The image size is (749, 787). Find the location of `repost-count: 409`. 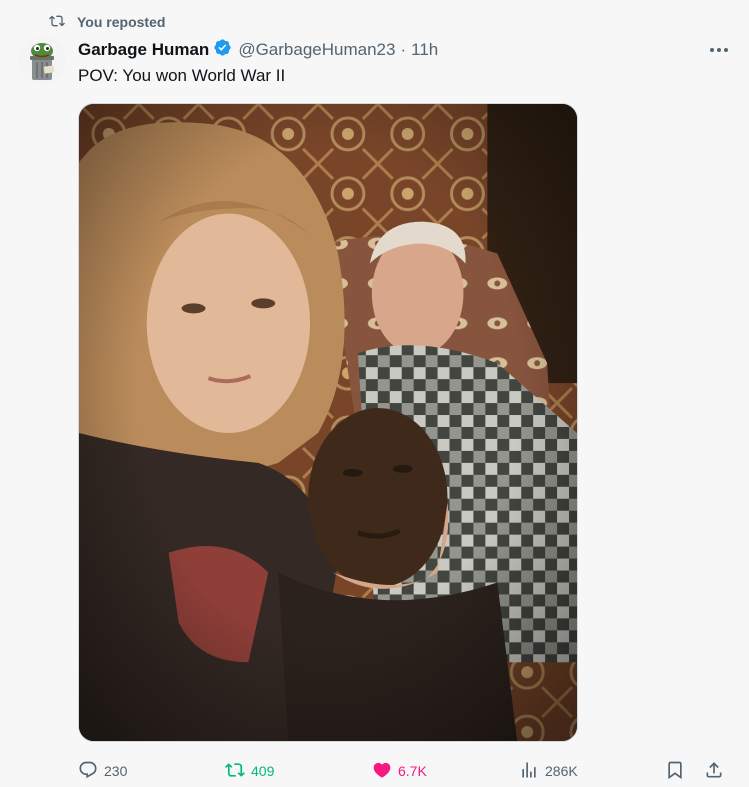

repost-count: 409 is located at coordinates (263, 771).